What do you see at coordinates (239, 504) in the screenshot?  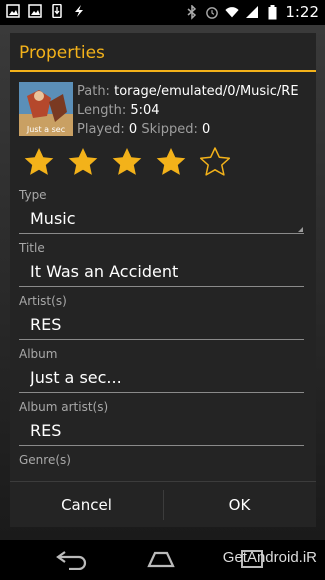 I see `ok-button: OK` at bounding box center [239, 504].